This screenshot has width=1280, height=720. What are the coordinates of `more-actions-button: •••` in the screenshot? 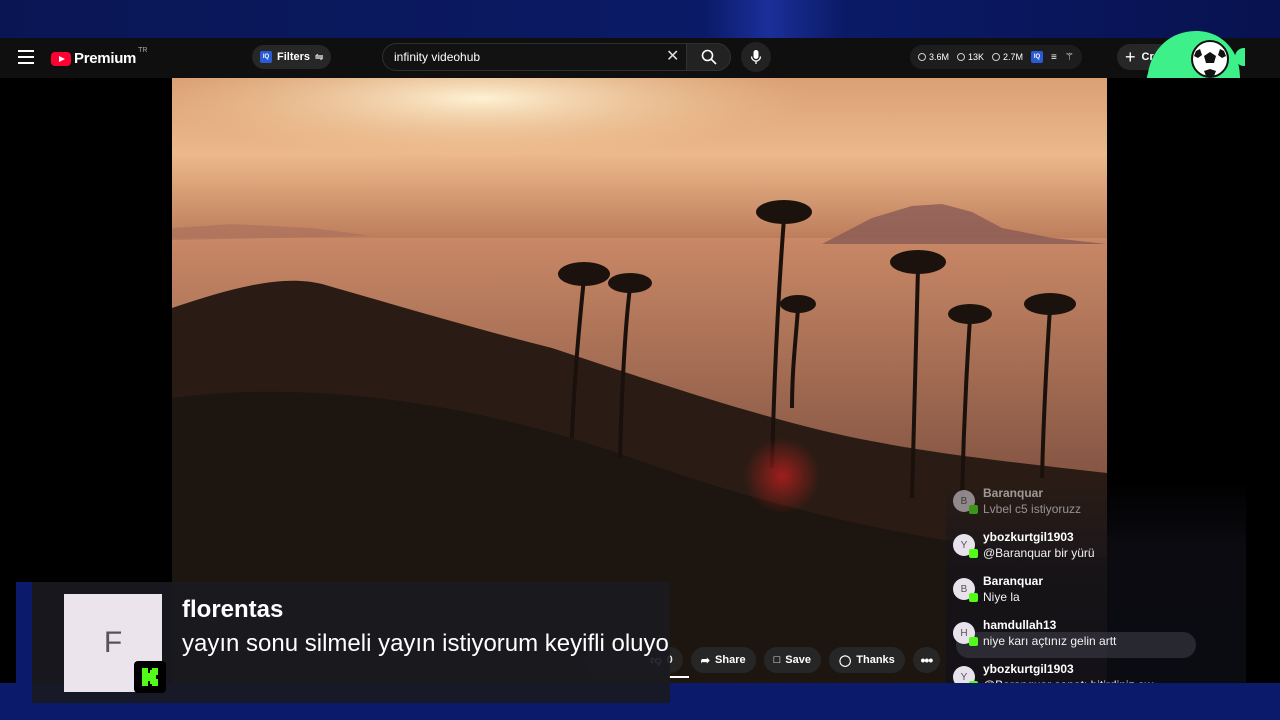 It's located at (926, 660).